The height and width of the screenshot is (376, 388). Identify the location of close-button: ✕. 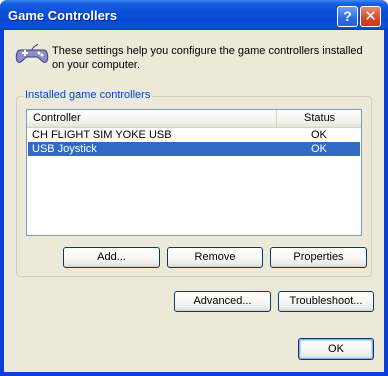
(370, 16).